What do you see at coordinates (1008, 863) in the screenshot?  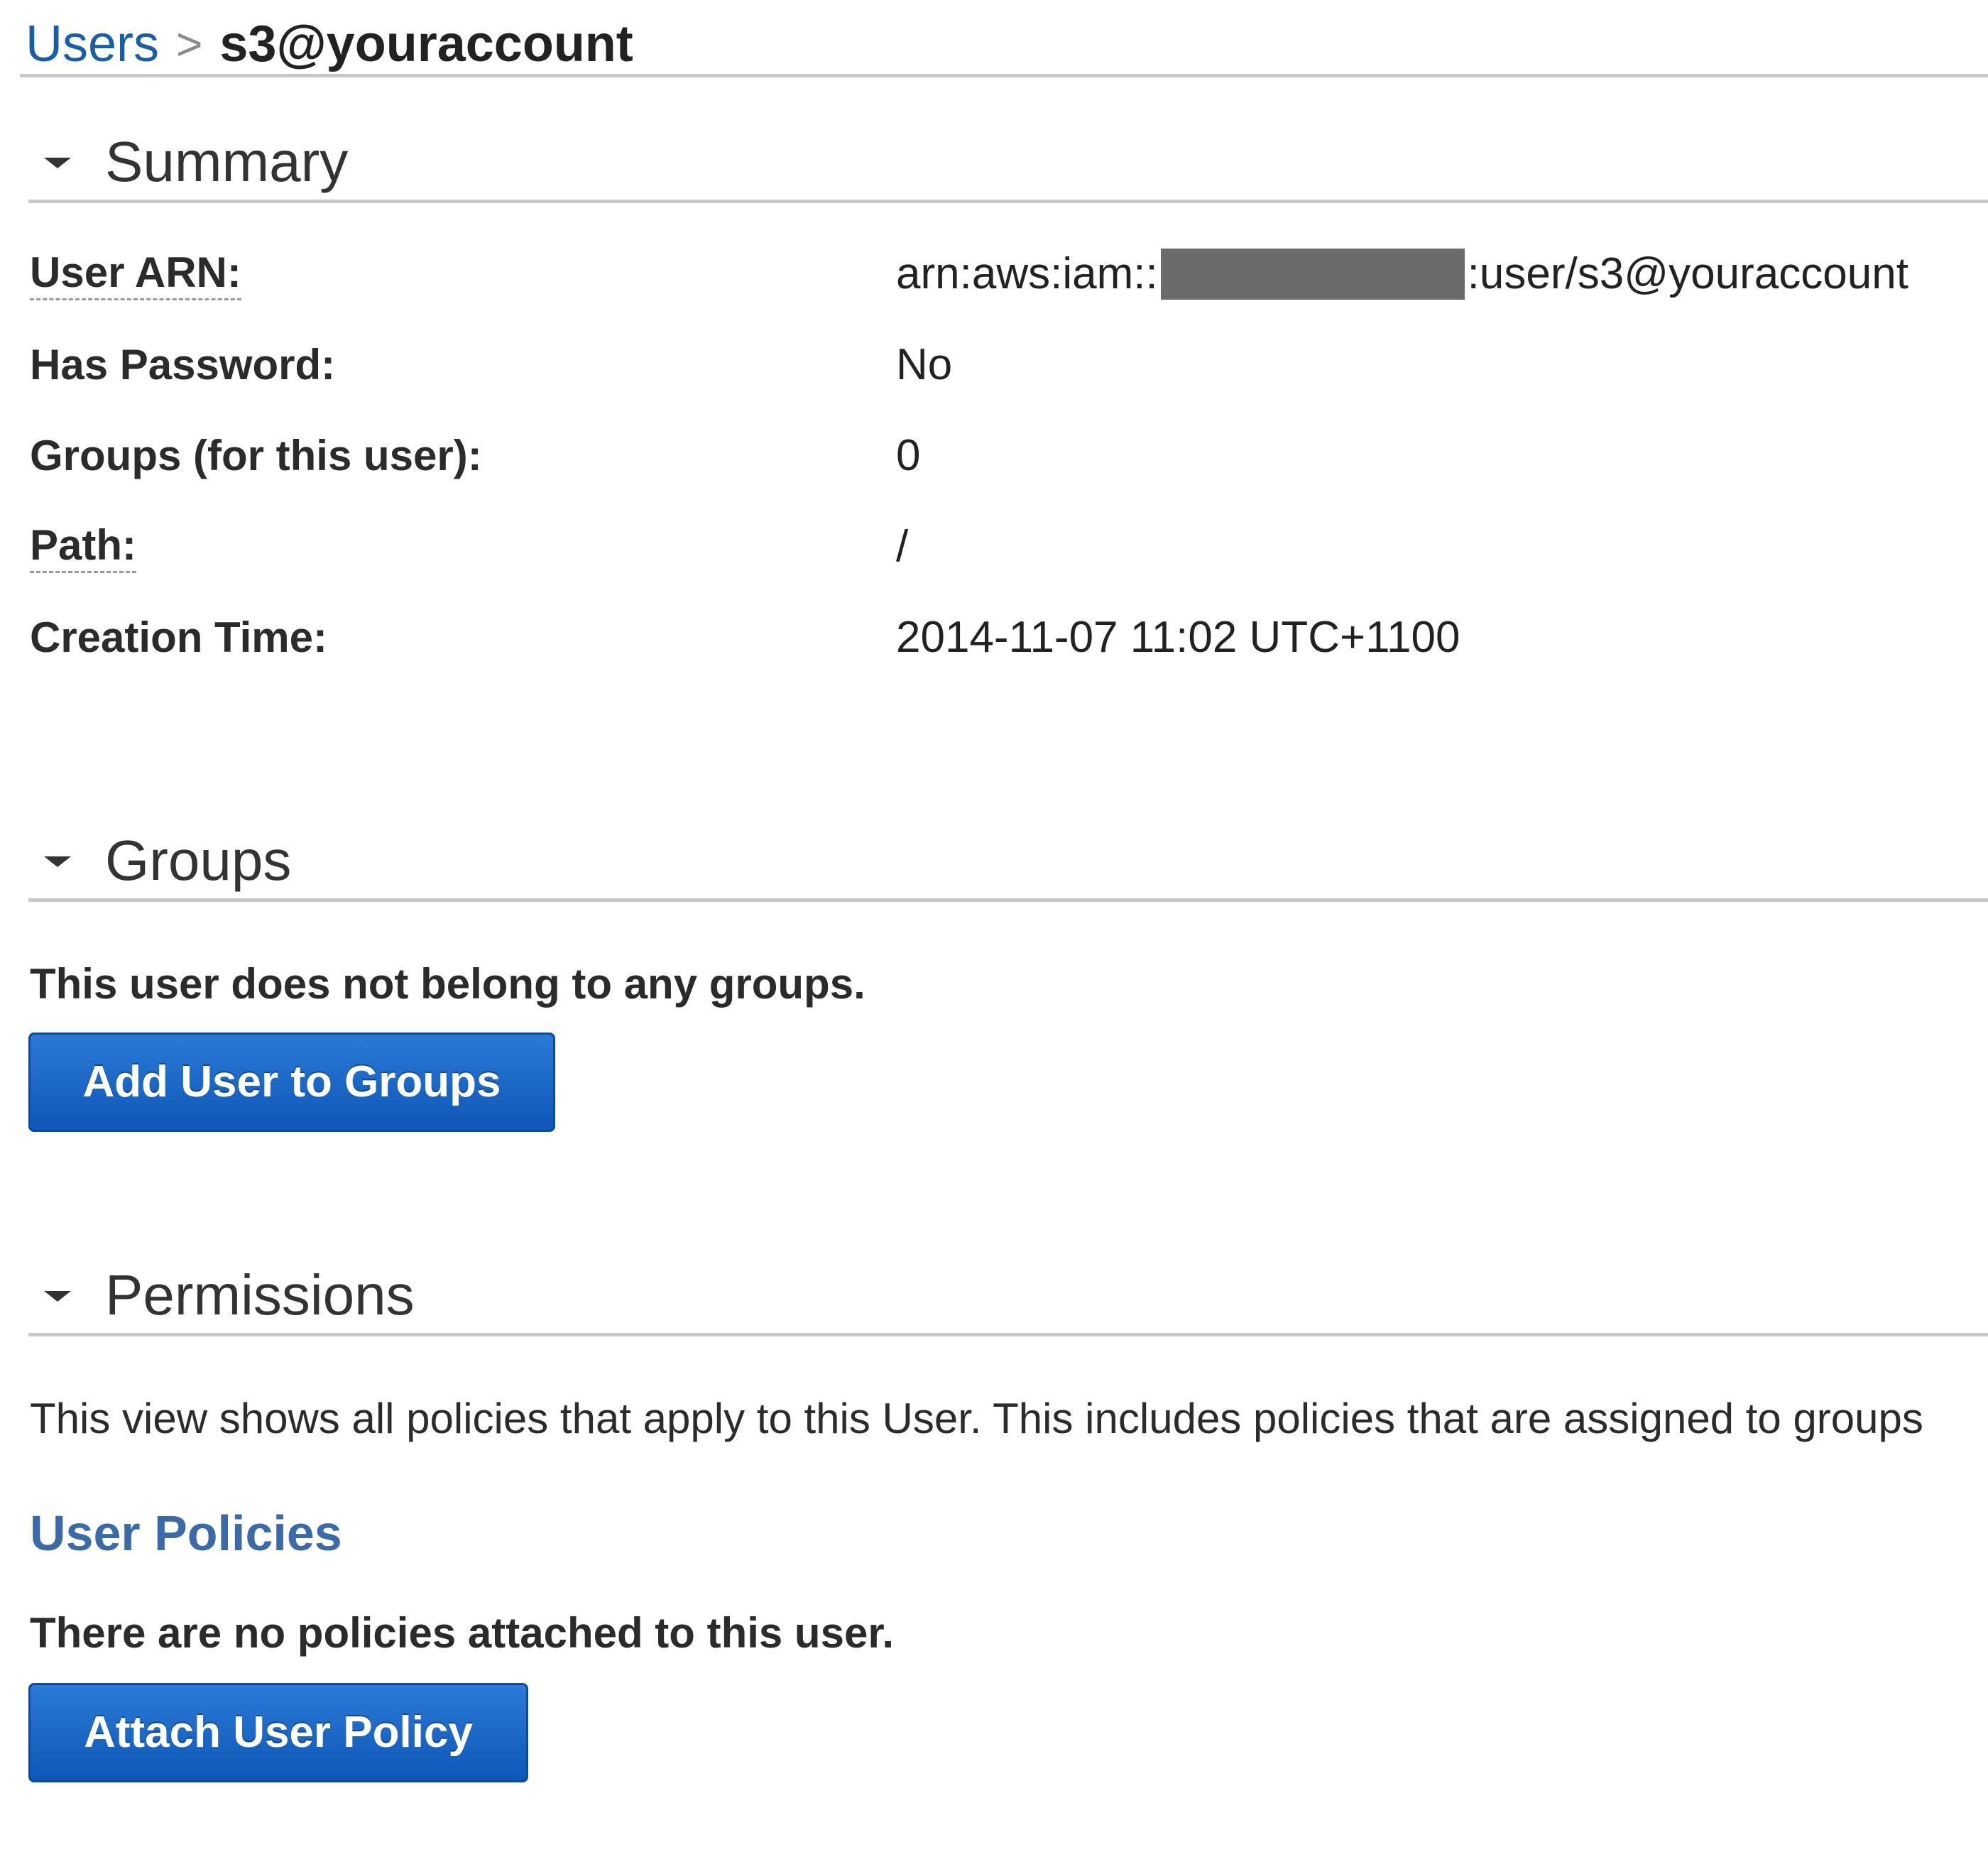 I see `groups-section-header: Groups` at bounding box center [1008, 863].